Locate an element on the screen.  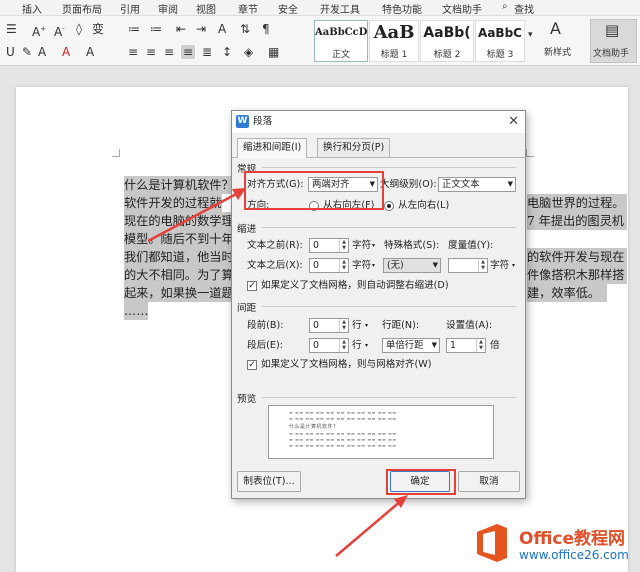
brand-url: www.office26.com is located at coordinates (574, 555).